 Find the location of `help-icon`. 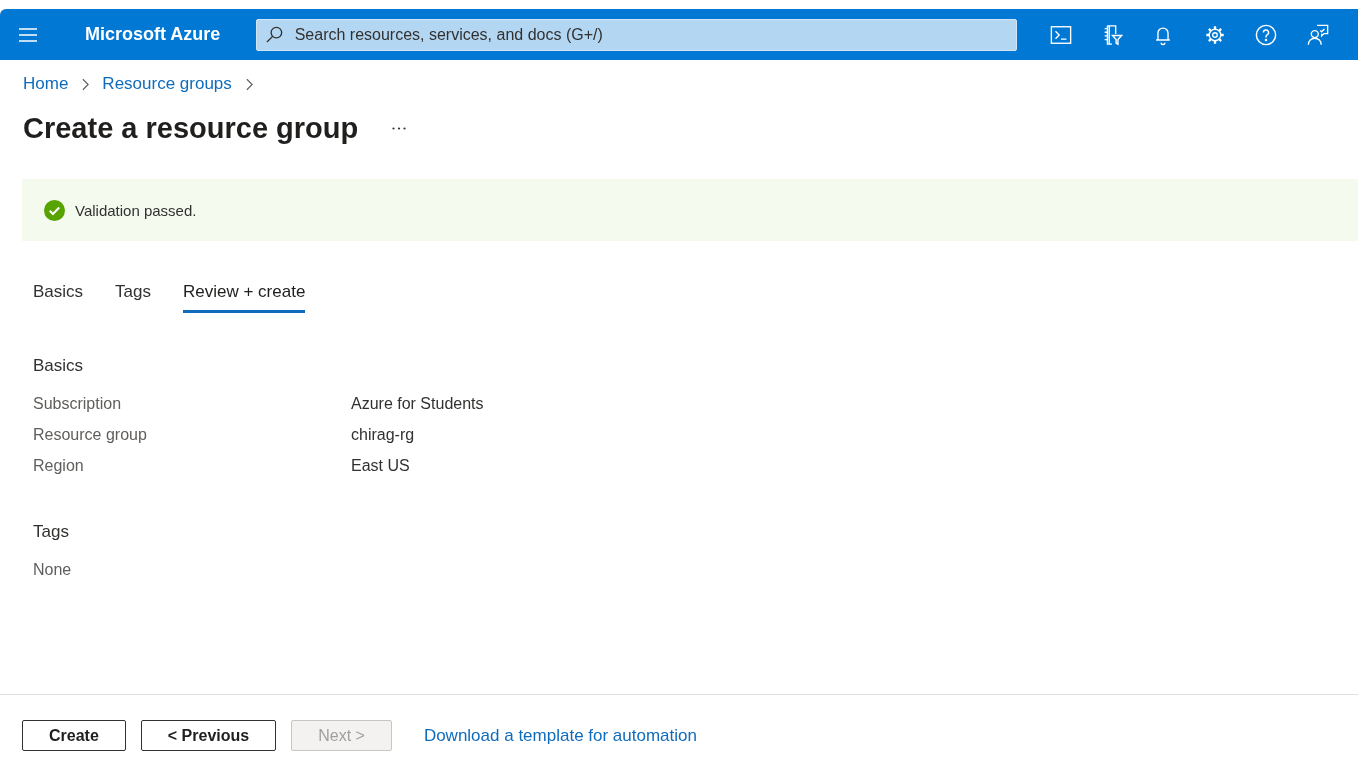

help-icon is located at coordinates (1266, 34).